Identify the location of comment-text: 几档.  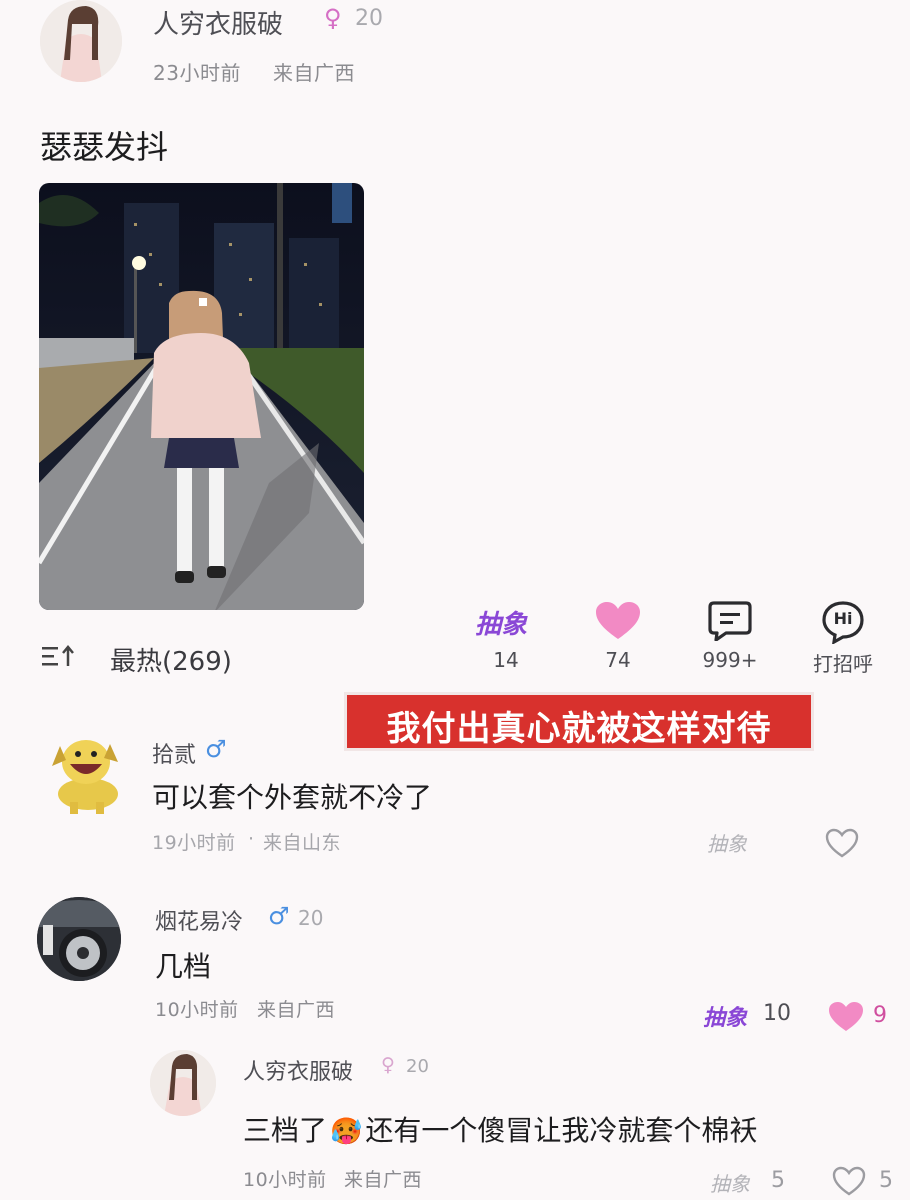
(183, 966).